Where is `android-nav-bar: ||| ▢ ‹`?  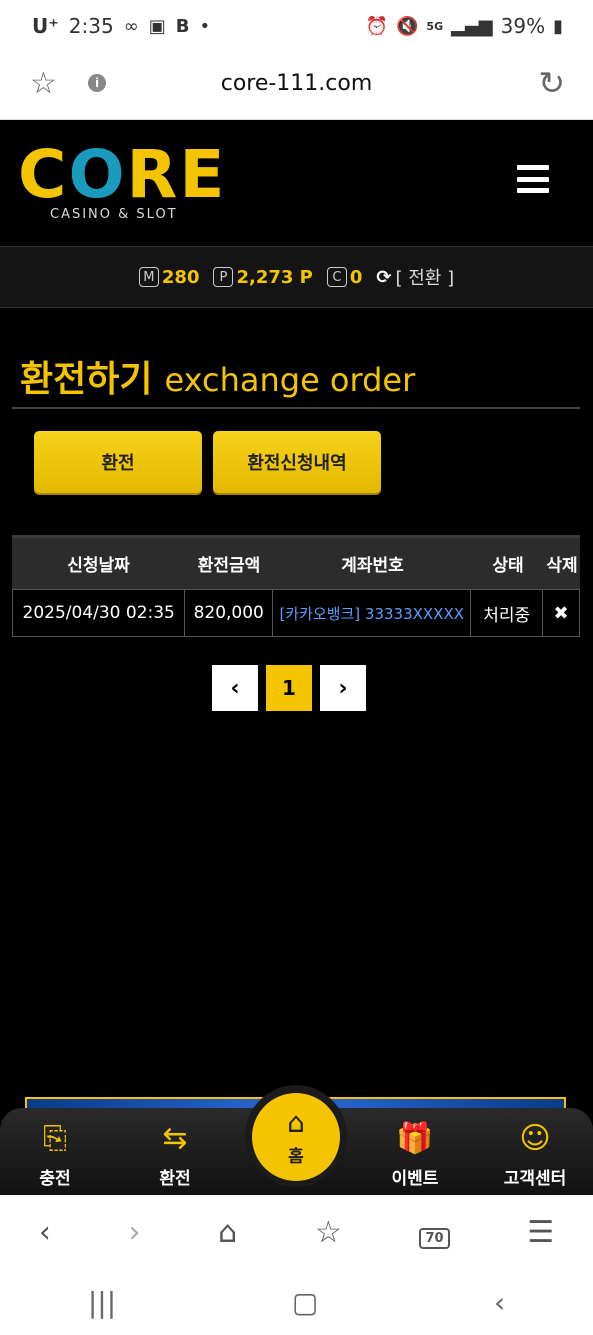
android-nav-bar: ||| ▢ ‹ is located at coordinates (296, 1302).